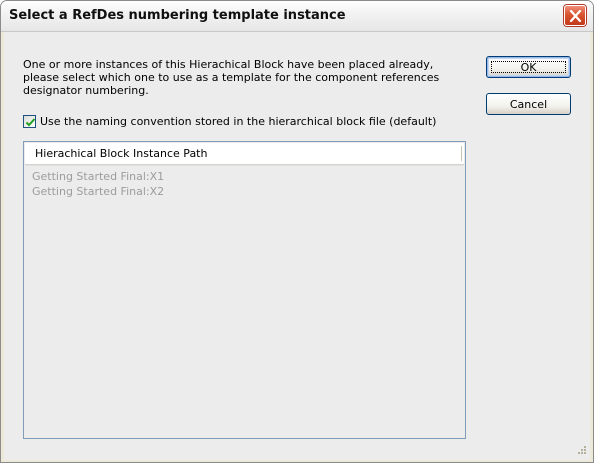 The width and height of the screenshot is (594, 463). Describe the element at coordinates (244, 154) in the screenshot. I see `list-column-header: Hierachical Block Instance Path` at that location.